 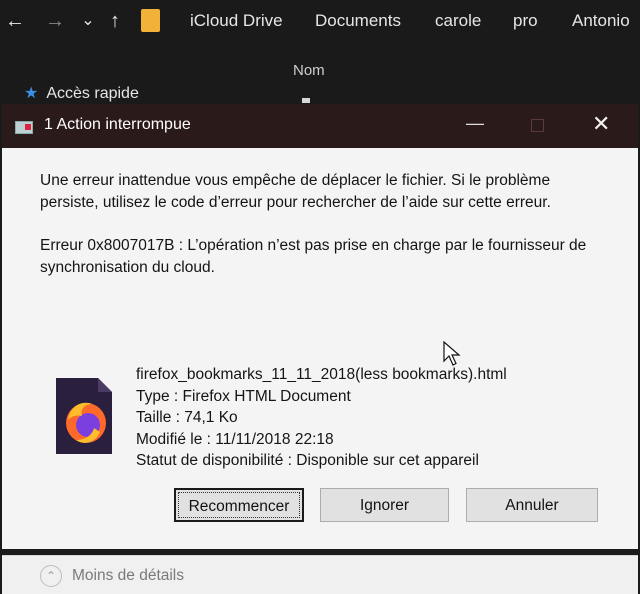 What do you see at coordinates (601, 21) in the screenshot?
I see `breadcrumb-antonio: Antonio` at bounding box center [601, 21].